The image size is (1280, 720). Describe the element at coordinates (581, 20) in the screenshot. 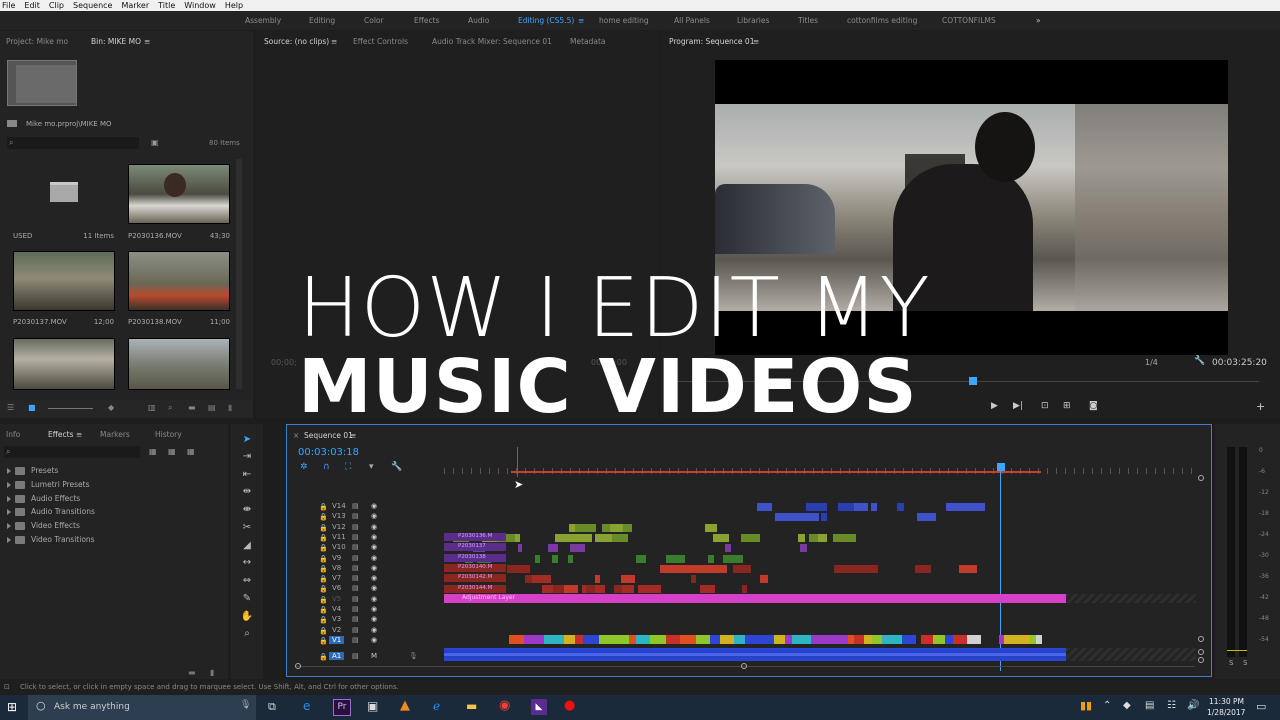

I see `workspace-menu-icon: ≡` at that location.